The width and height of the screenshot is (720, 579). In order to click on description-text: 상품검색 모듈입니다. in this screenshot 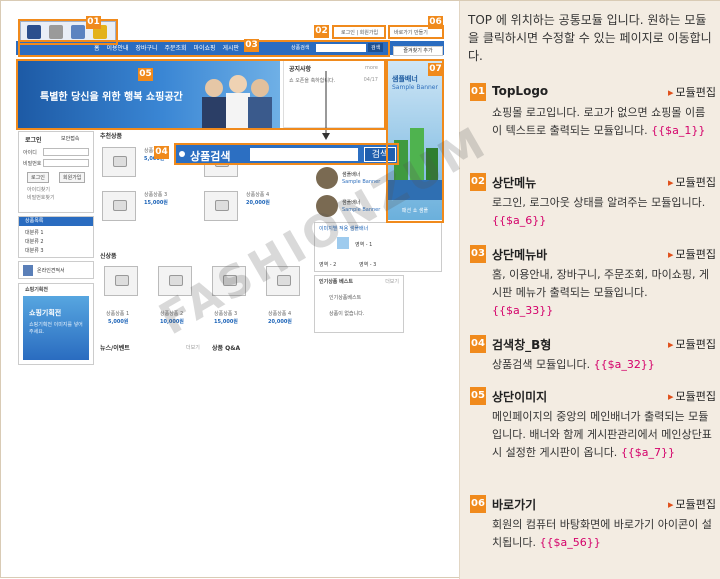, I will do `click(541, 364)`.